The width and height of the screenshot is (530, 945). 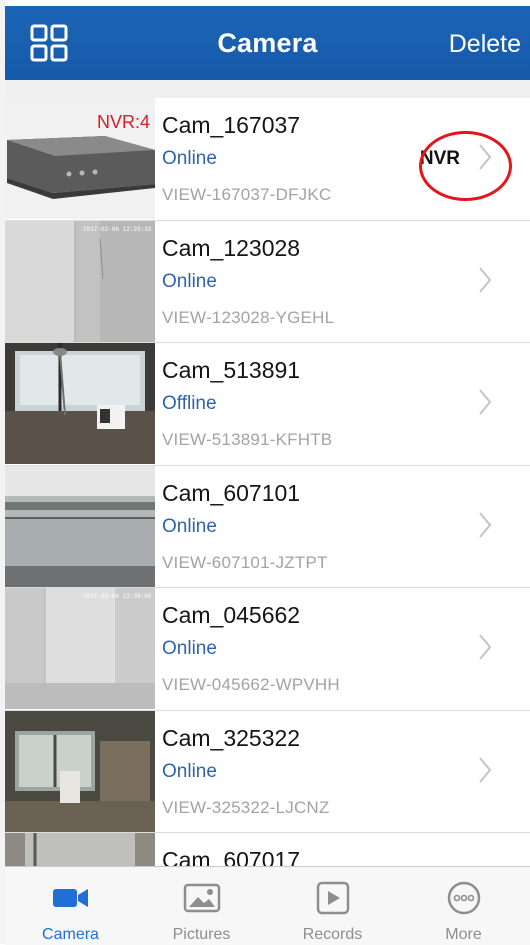 I want to click on svg-text: 2017-02-06 12:29:33, so click(x=117, y=229).